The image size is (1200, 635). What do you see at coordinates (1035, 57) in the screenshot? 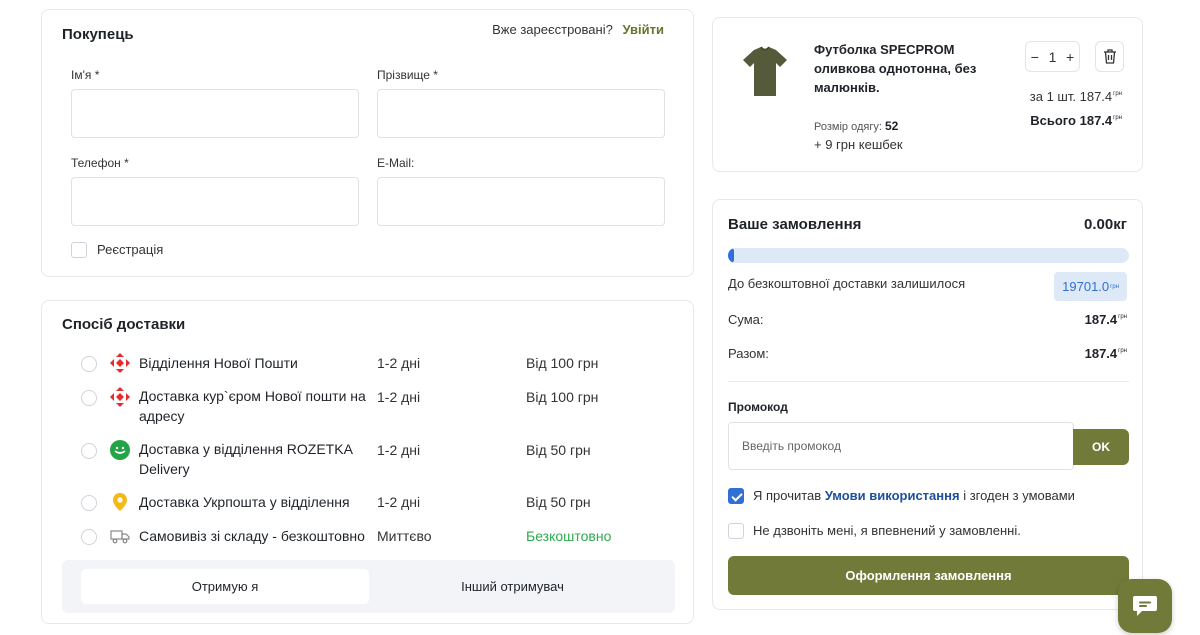
I see `quantity-minus-button: −` at bounding box center [1035, 57].